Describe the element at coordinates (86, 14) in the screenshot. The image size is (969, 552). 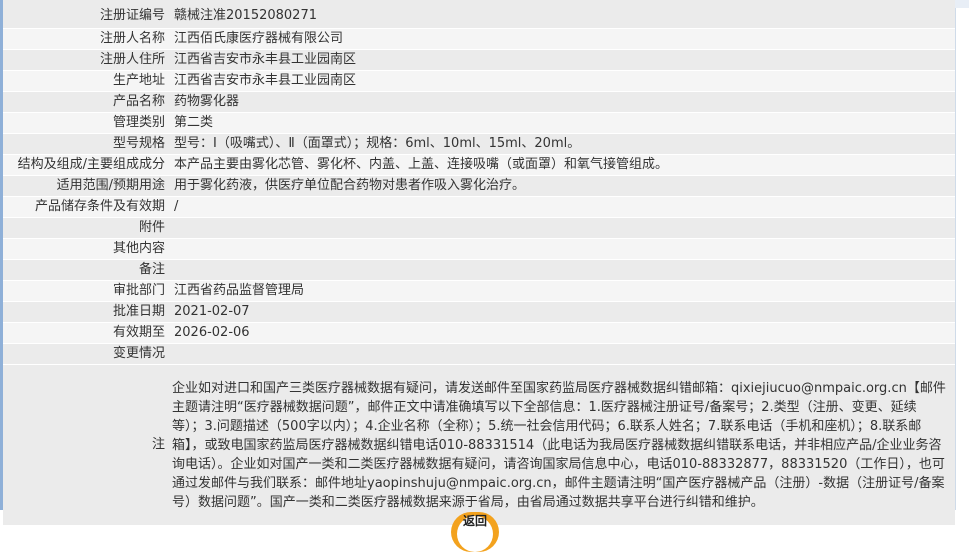
I see `field-label: 注册证编号` at that location.